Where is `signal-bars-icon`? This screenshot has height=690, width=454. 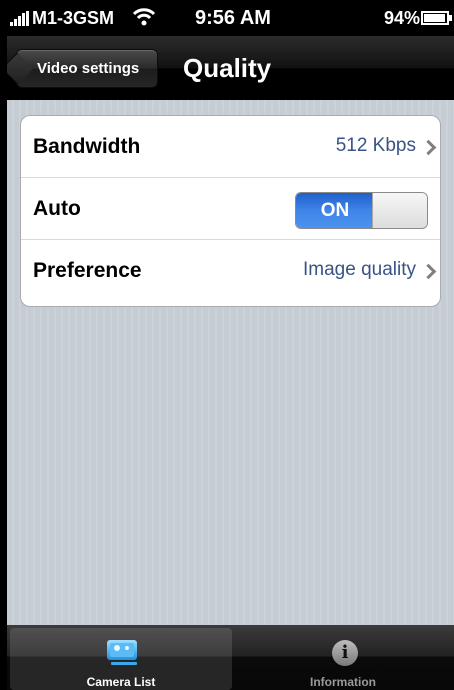 signal-bars-icon is located at coordinates (19, 18).